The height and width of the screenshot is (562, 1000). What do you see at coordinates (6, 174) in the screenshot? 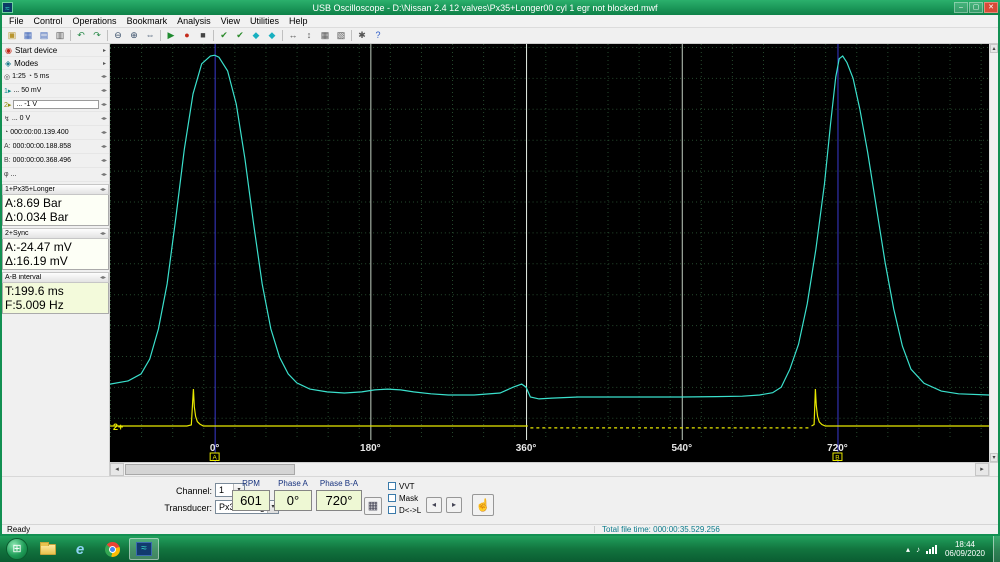
I see `phase-icon: φ` at bounding box center [6, 174].